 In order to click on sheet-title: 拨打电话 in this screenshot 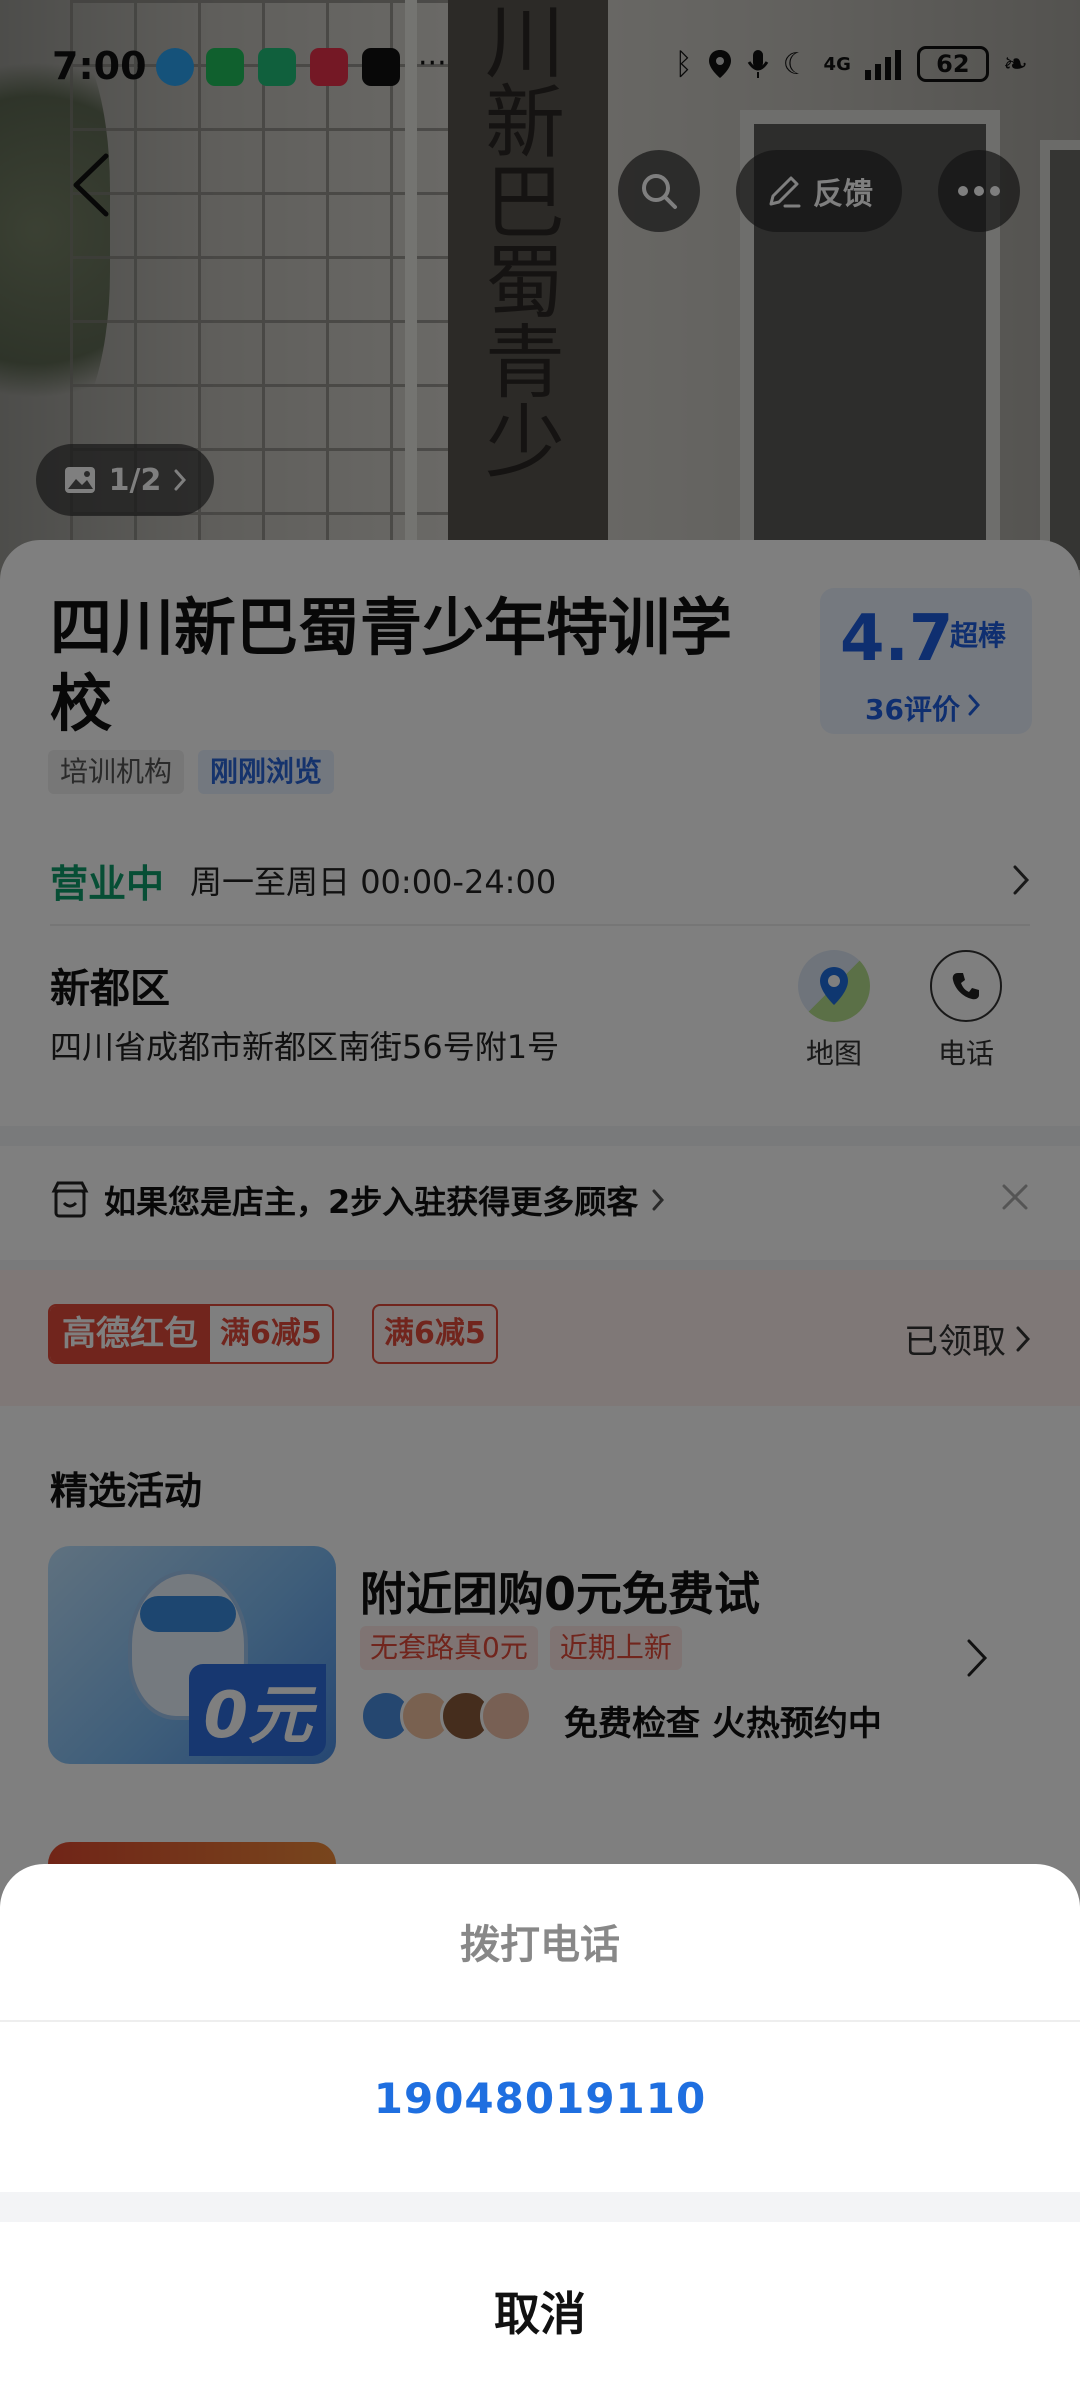, I will do `click(540, 1945)`.